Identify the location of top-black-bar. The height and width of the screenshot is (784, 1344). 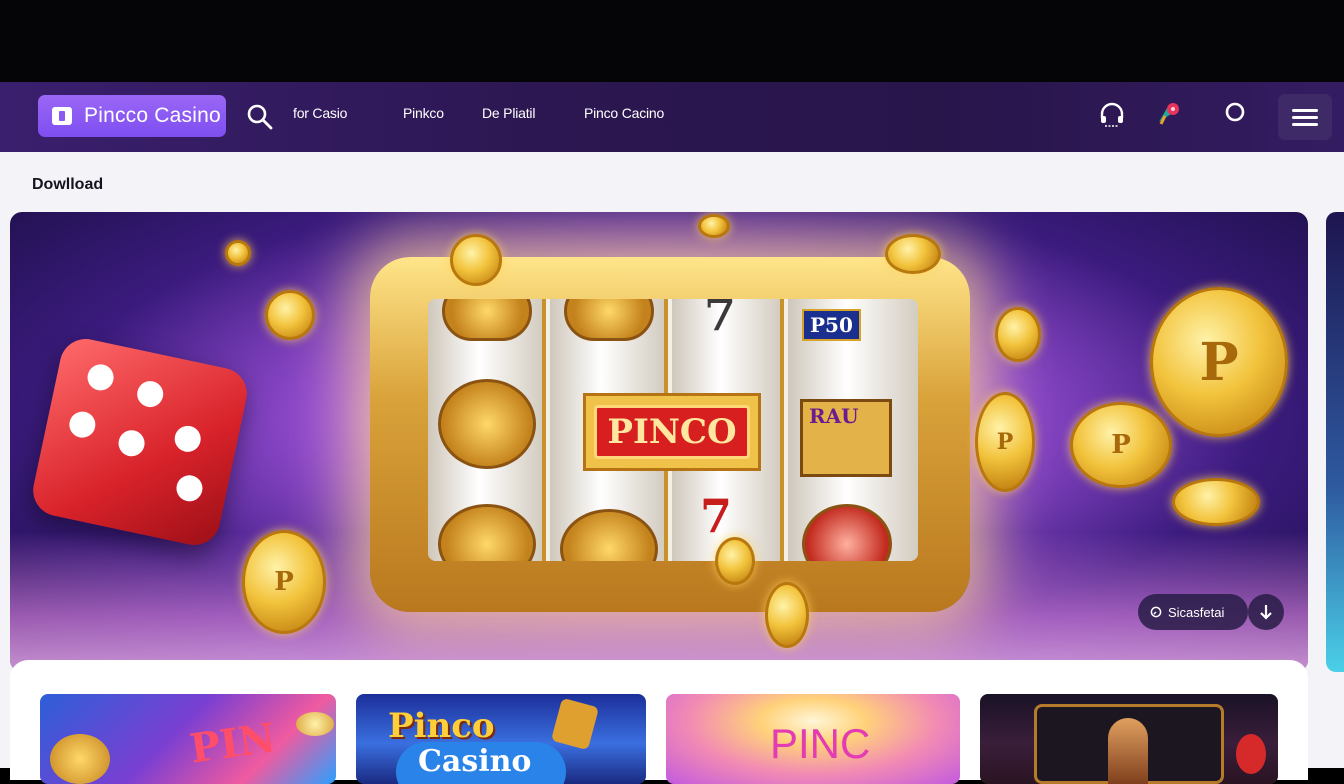
(672, 41).